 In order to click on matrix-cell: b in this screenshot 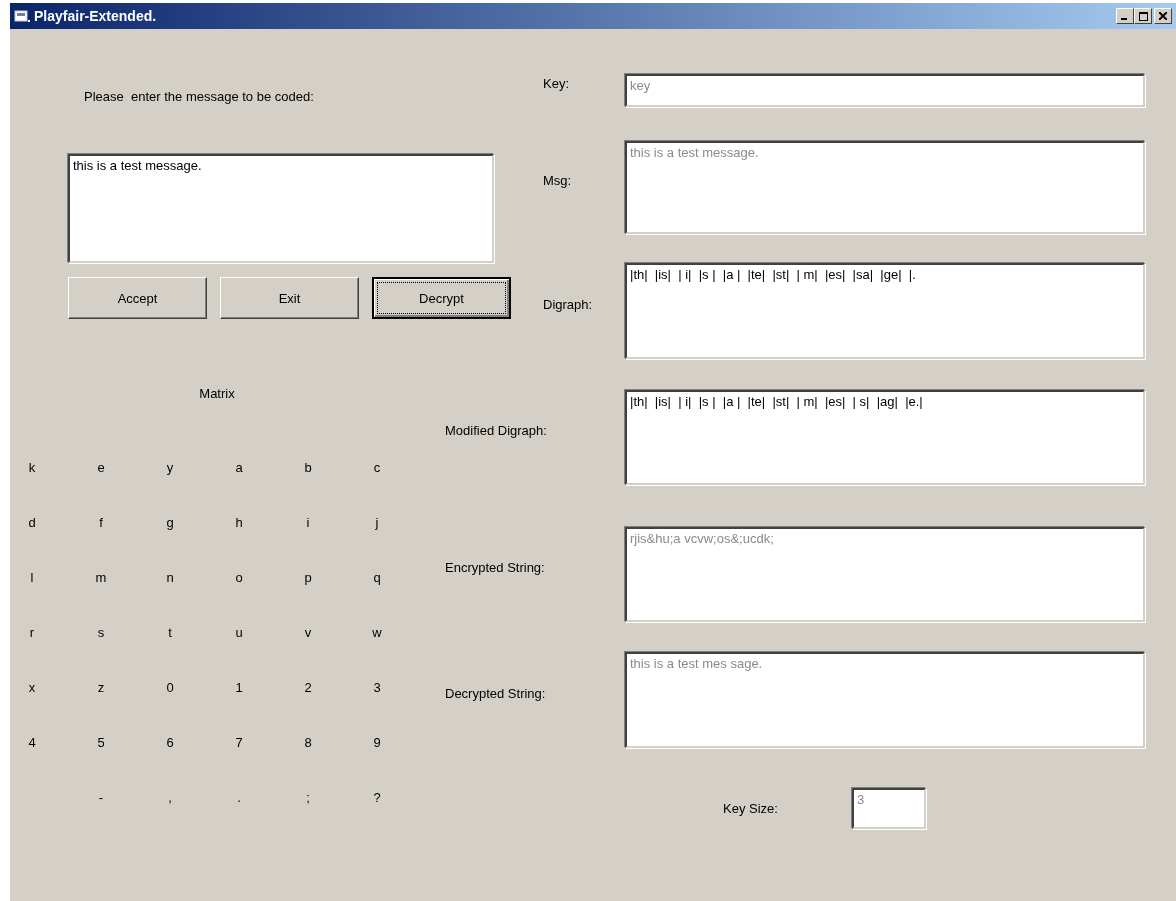, I will do `click(308, 467)`.